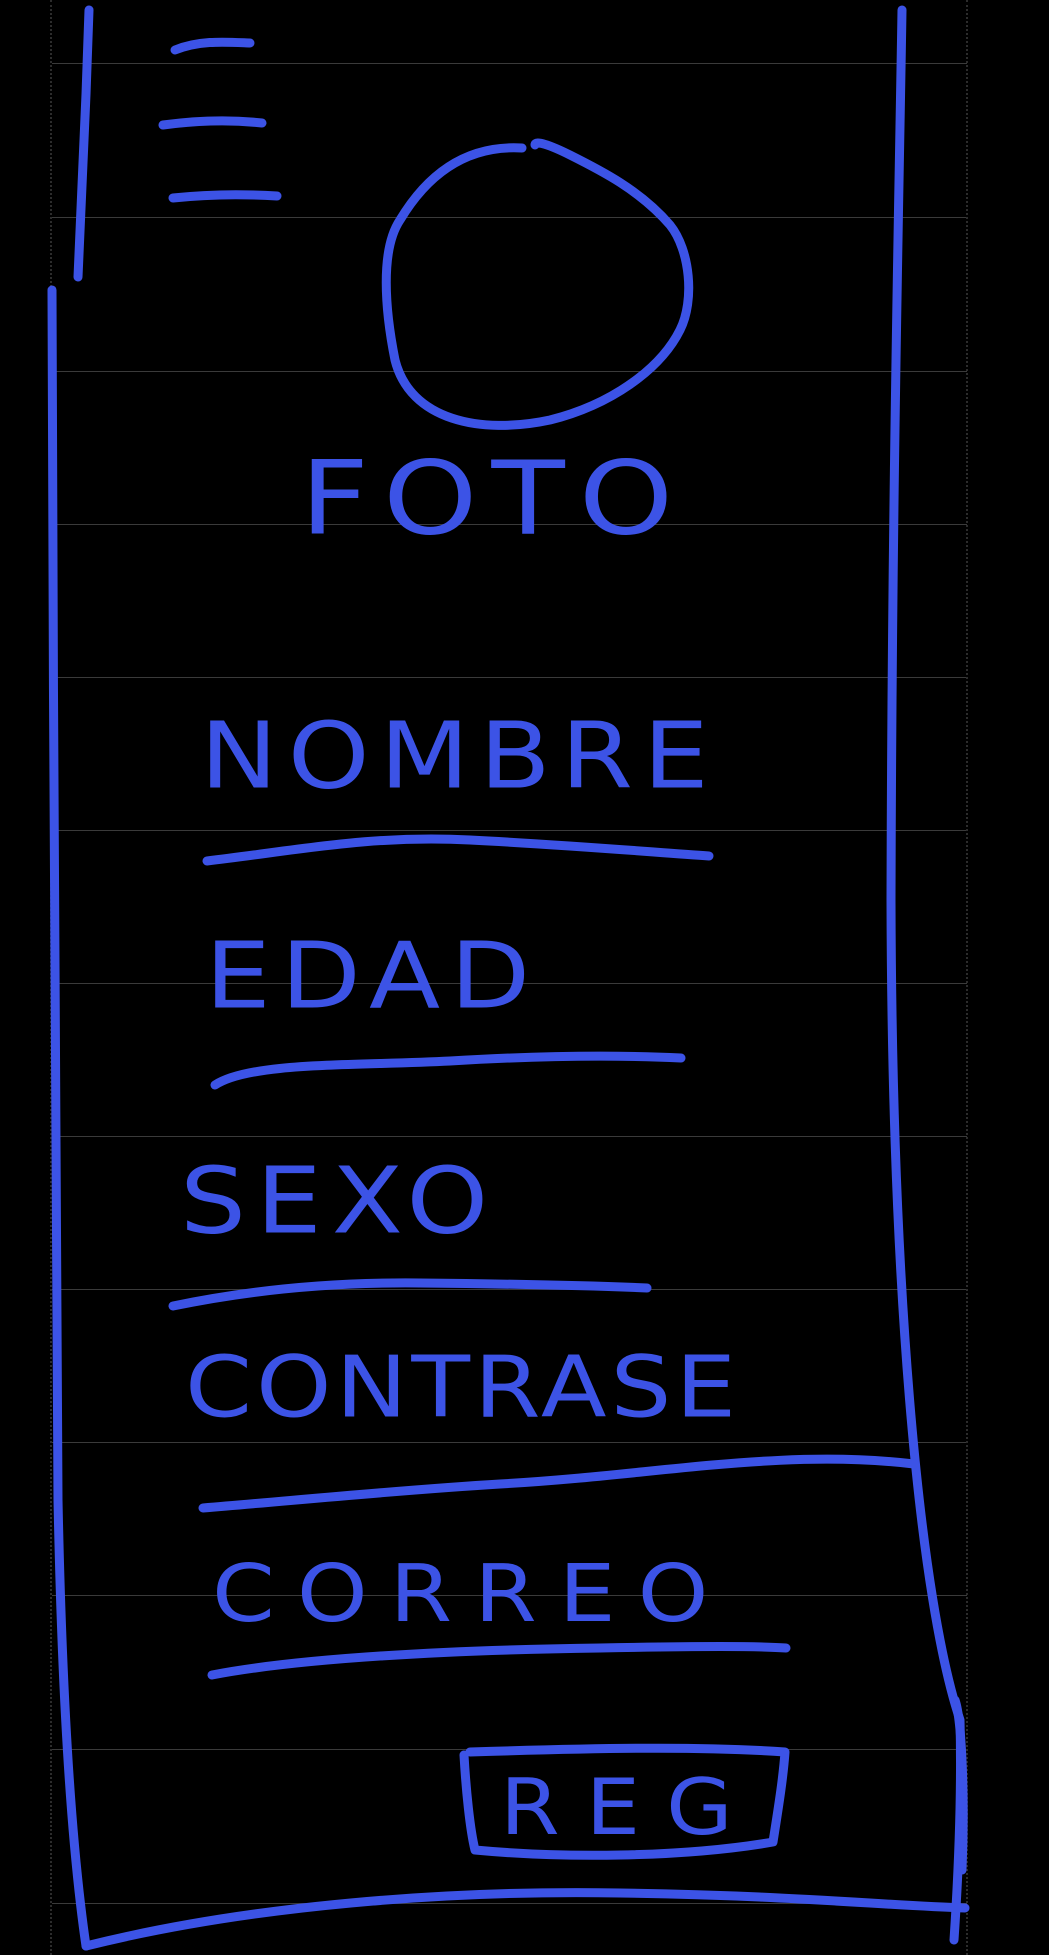 Image resolution: width=1049 pixels, height=1955 pixels. I want to click on phone-frame-left-edge, so click(70, 978).